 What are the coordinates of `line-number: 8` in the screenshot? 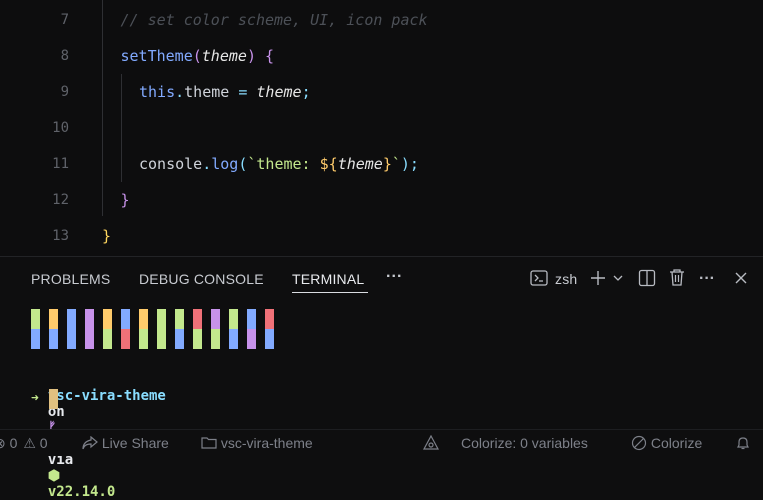 It's located at (64, 56).